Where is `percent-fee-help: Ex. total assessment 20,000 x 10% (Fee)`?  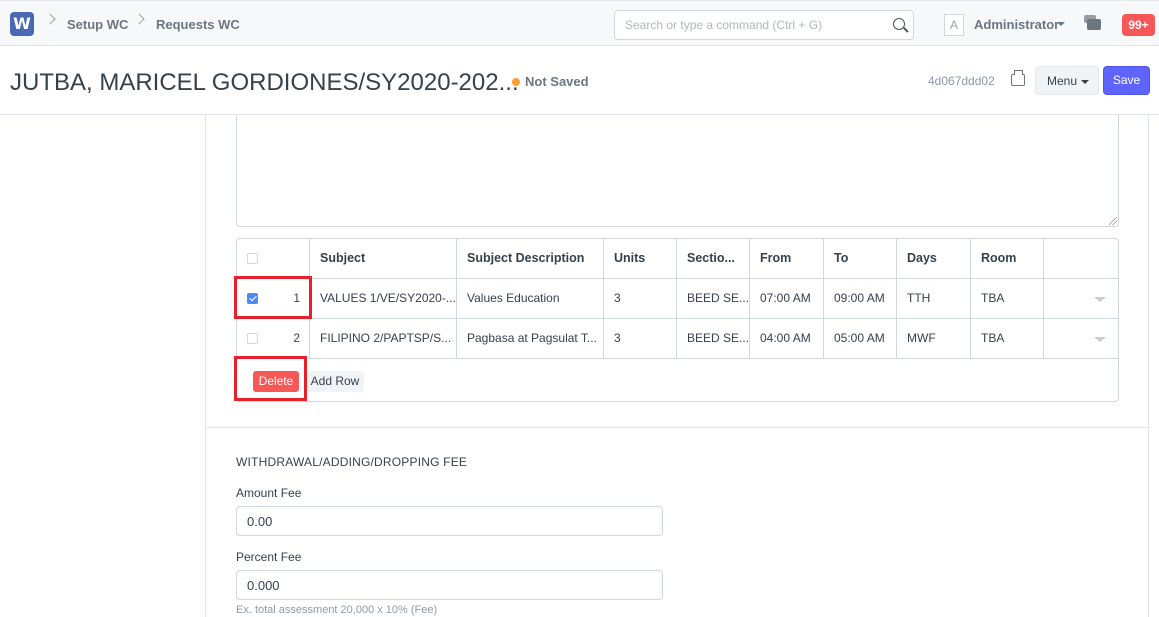 percent-fee-help: Ex. total assessment 20,000 x 10% (Fee) is located at coordinates (337, 610).